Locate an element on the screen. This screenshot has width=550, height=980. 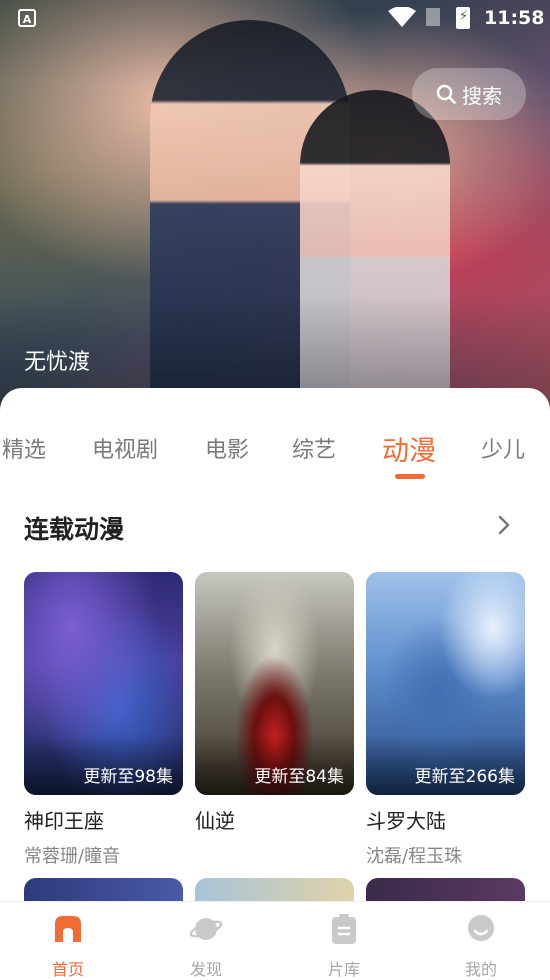
section-title: 连载动漫 is located at coordinates (74, 529).